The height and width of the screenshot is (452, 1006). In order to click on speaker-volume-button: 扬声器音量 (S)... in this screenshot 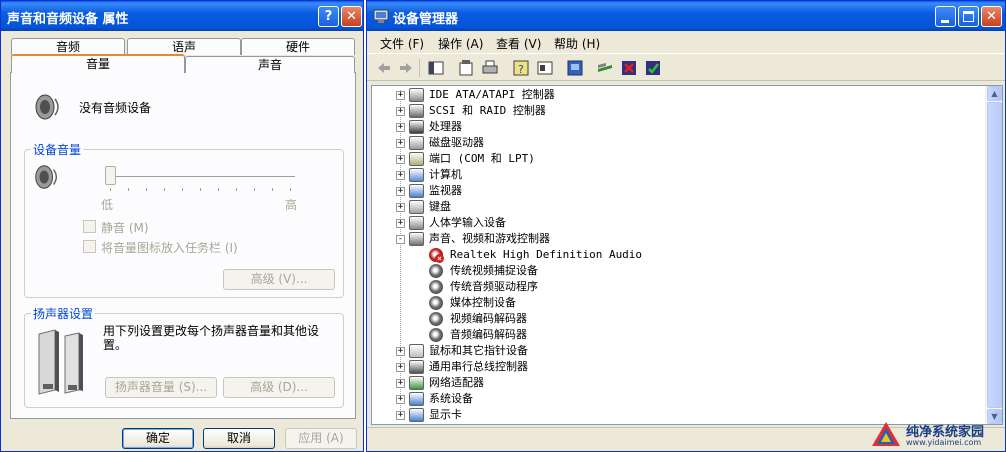, I will do `click(161, 387)`.